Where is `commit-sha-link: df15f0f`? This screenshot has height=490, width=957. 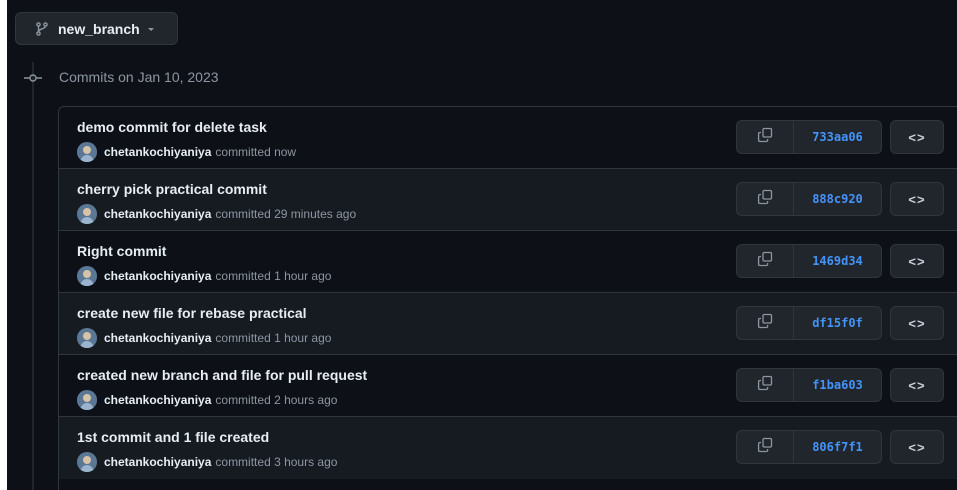 commit-sha-link: df15f0f is located at coordinates (838, 323).